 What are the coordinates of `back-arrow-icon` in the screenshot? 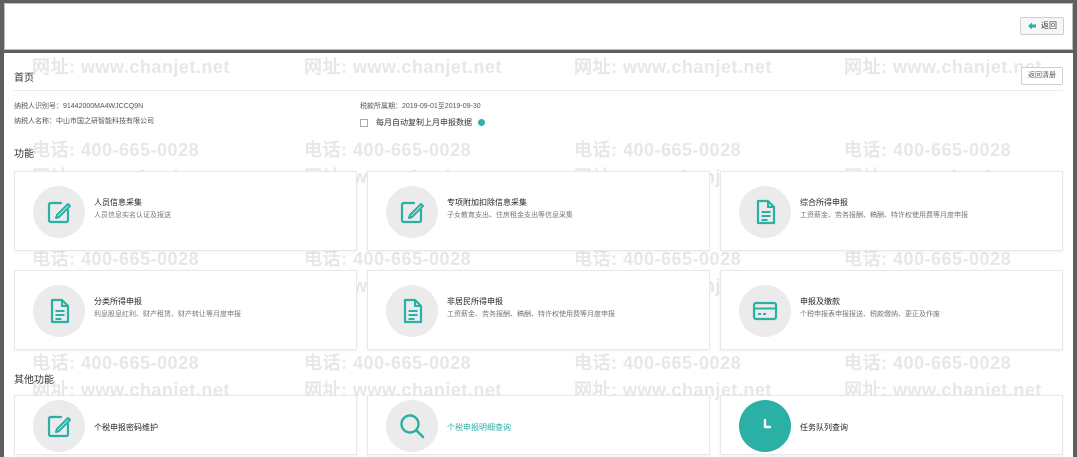 It's located at (1032, 26).